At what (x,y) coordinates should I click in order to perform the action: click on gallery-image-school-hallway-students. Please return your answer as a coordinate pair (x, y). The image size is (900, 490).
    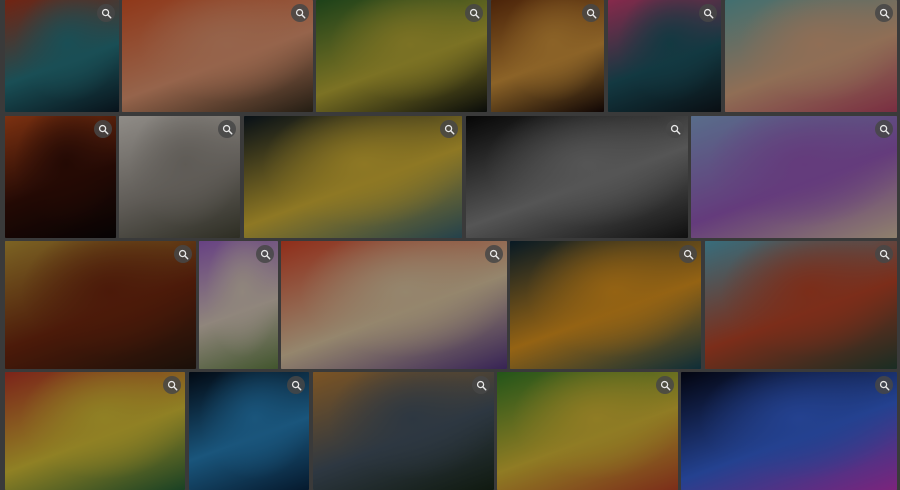
    Looking at the image, I should click on (401, 56).